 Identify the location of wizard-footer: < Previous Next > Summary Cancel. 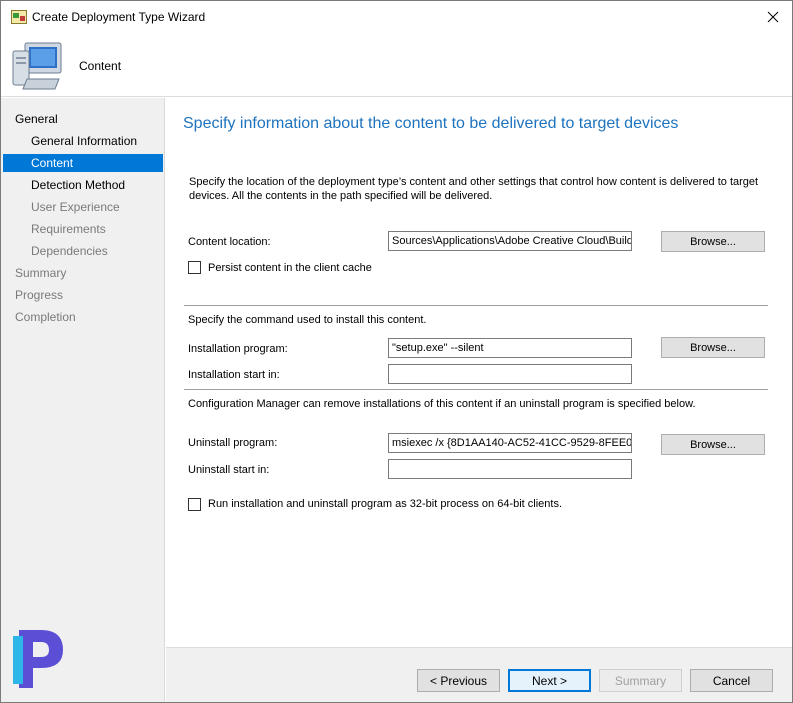
(479, 674).